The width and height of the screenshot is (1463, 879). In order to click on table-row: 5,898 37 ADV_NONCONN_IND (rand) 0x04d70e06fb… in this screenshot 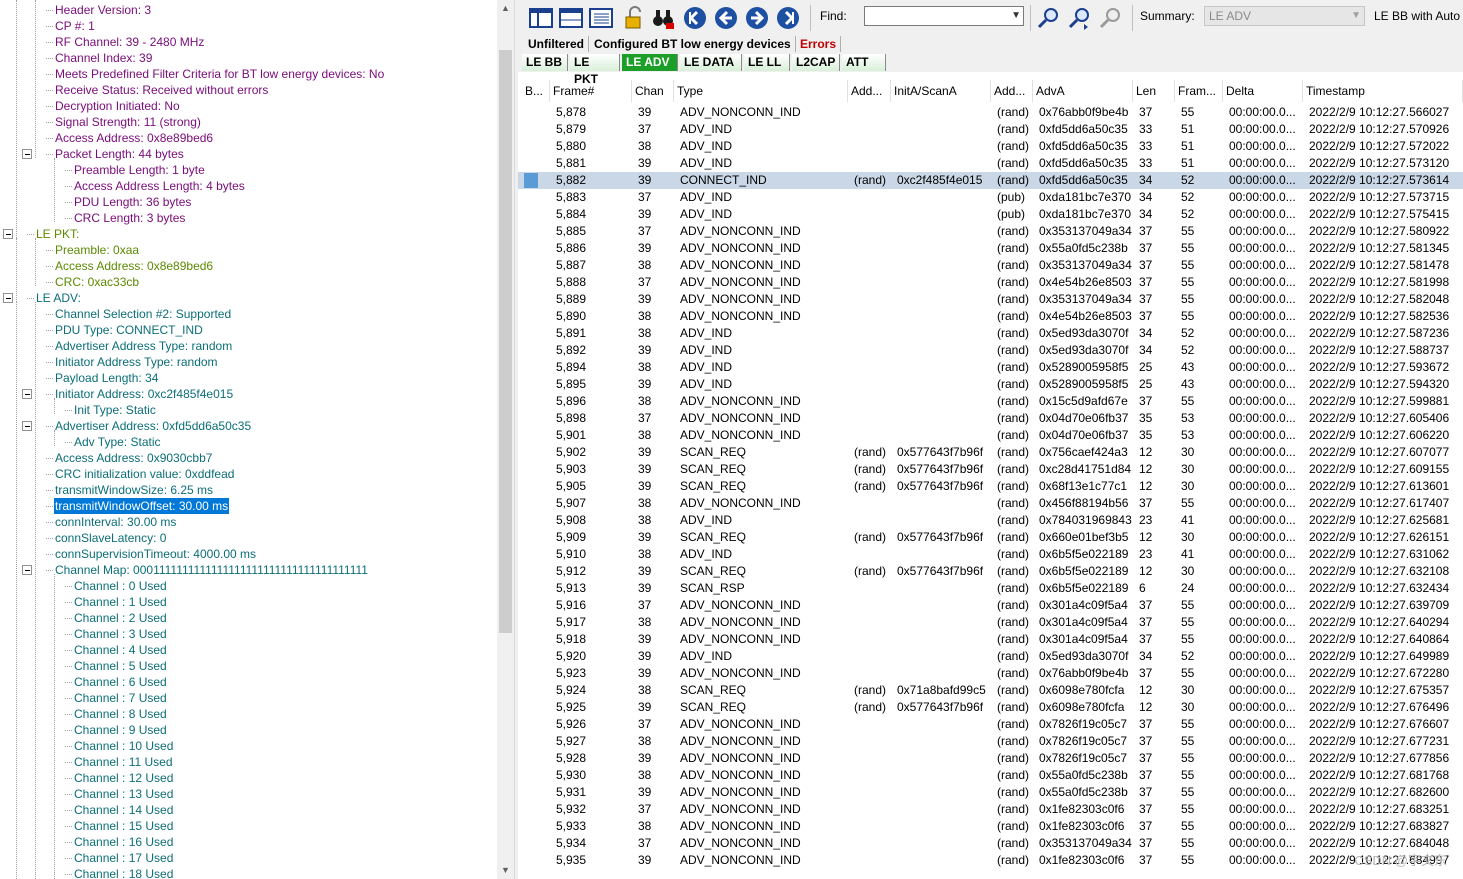, I will do `click(990, 418)`.